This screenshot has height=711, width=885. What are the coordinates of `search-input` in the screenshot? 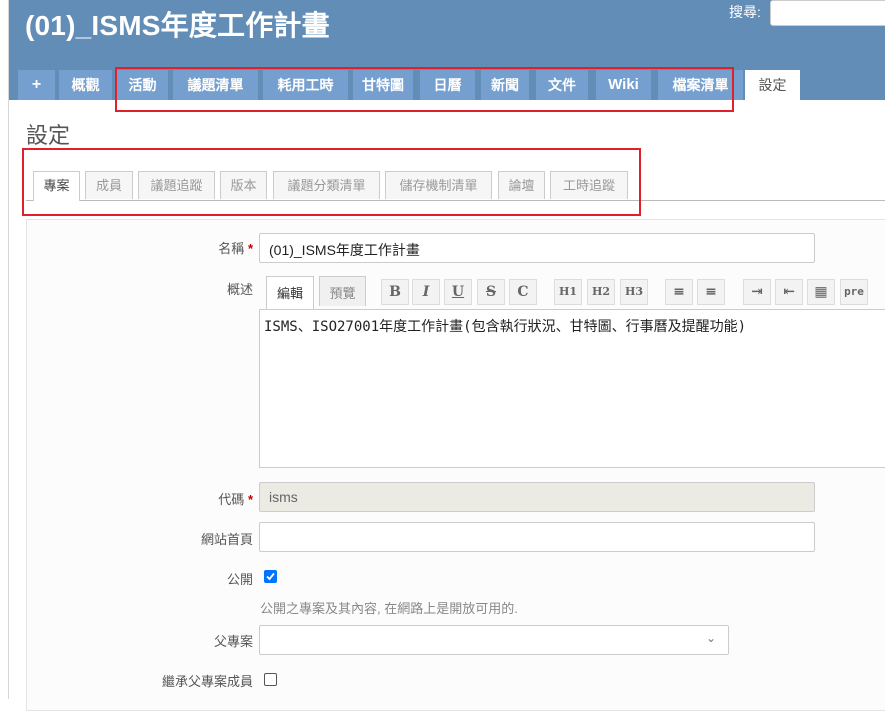 It's located at (827, 13).